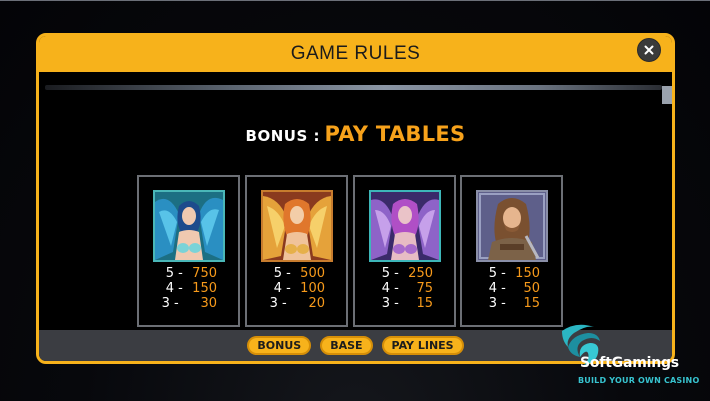  Describe the element at coordinates (353, 87) in the screenshot. I see `header-divider` at that location.